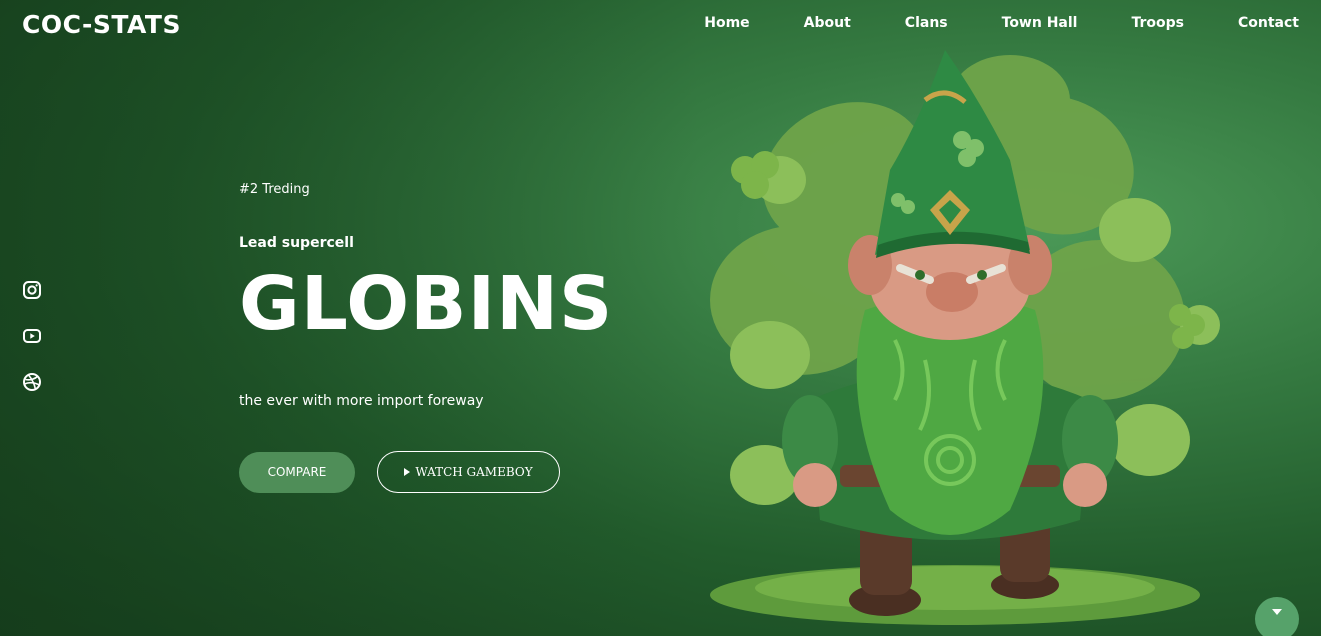 The height and width of the screenshot is (636, 1321). Describe the element at coordinates (1157, 23) in the screenshot. I see `nav-troops: Troops` at that location.